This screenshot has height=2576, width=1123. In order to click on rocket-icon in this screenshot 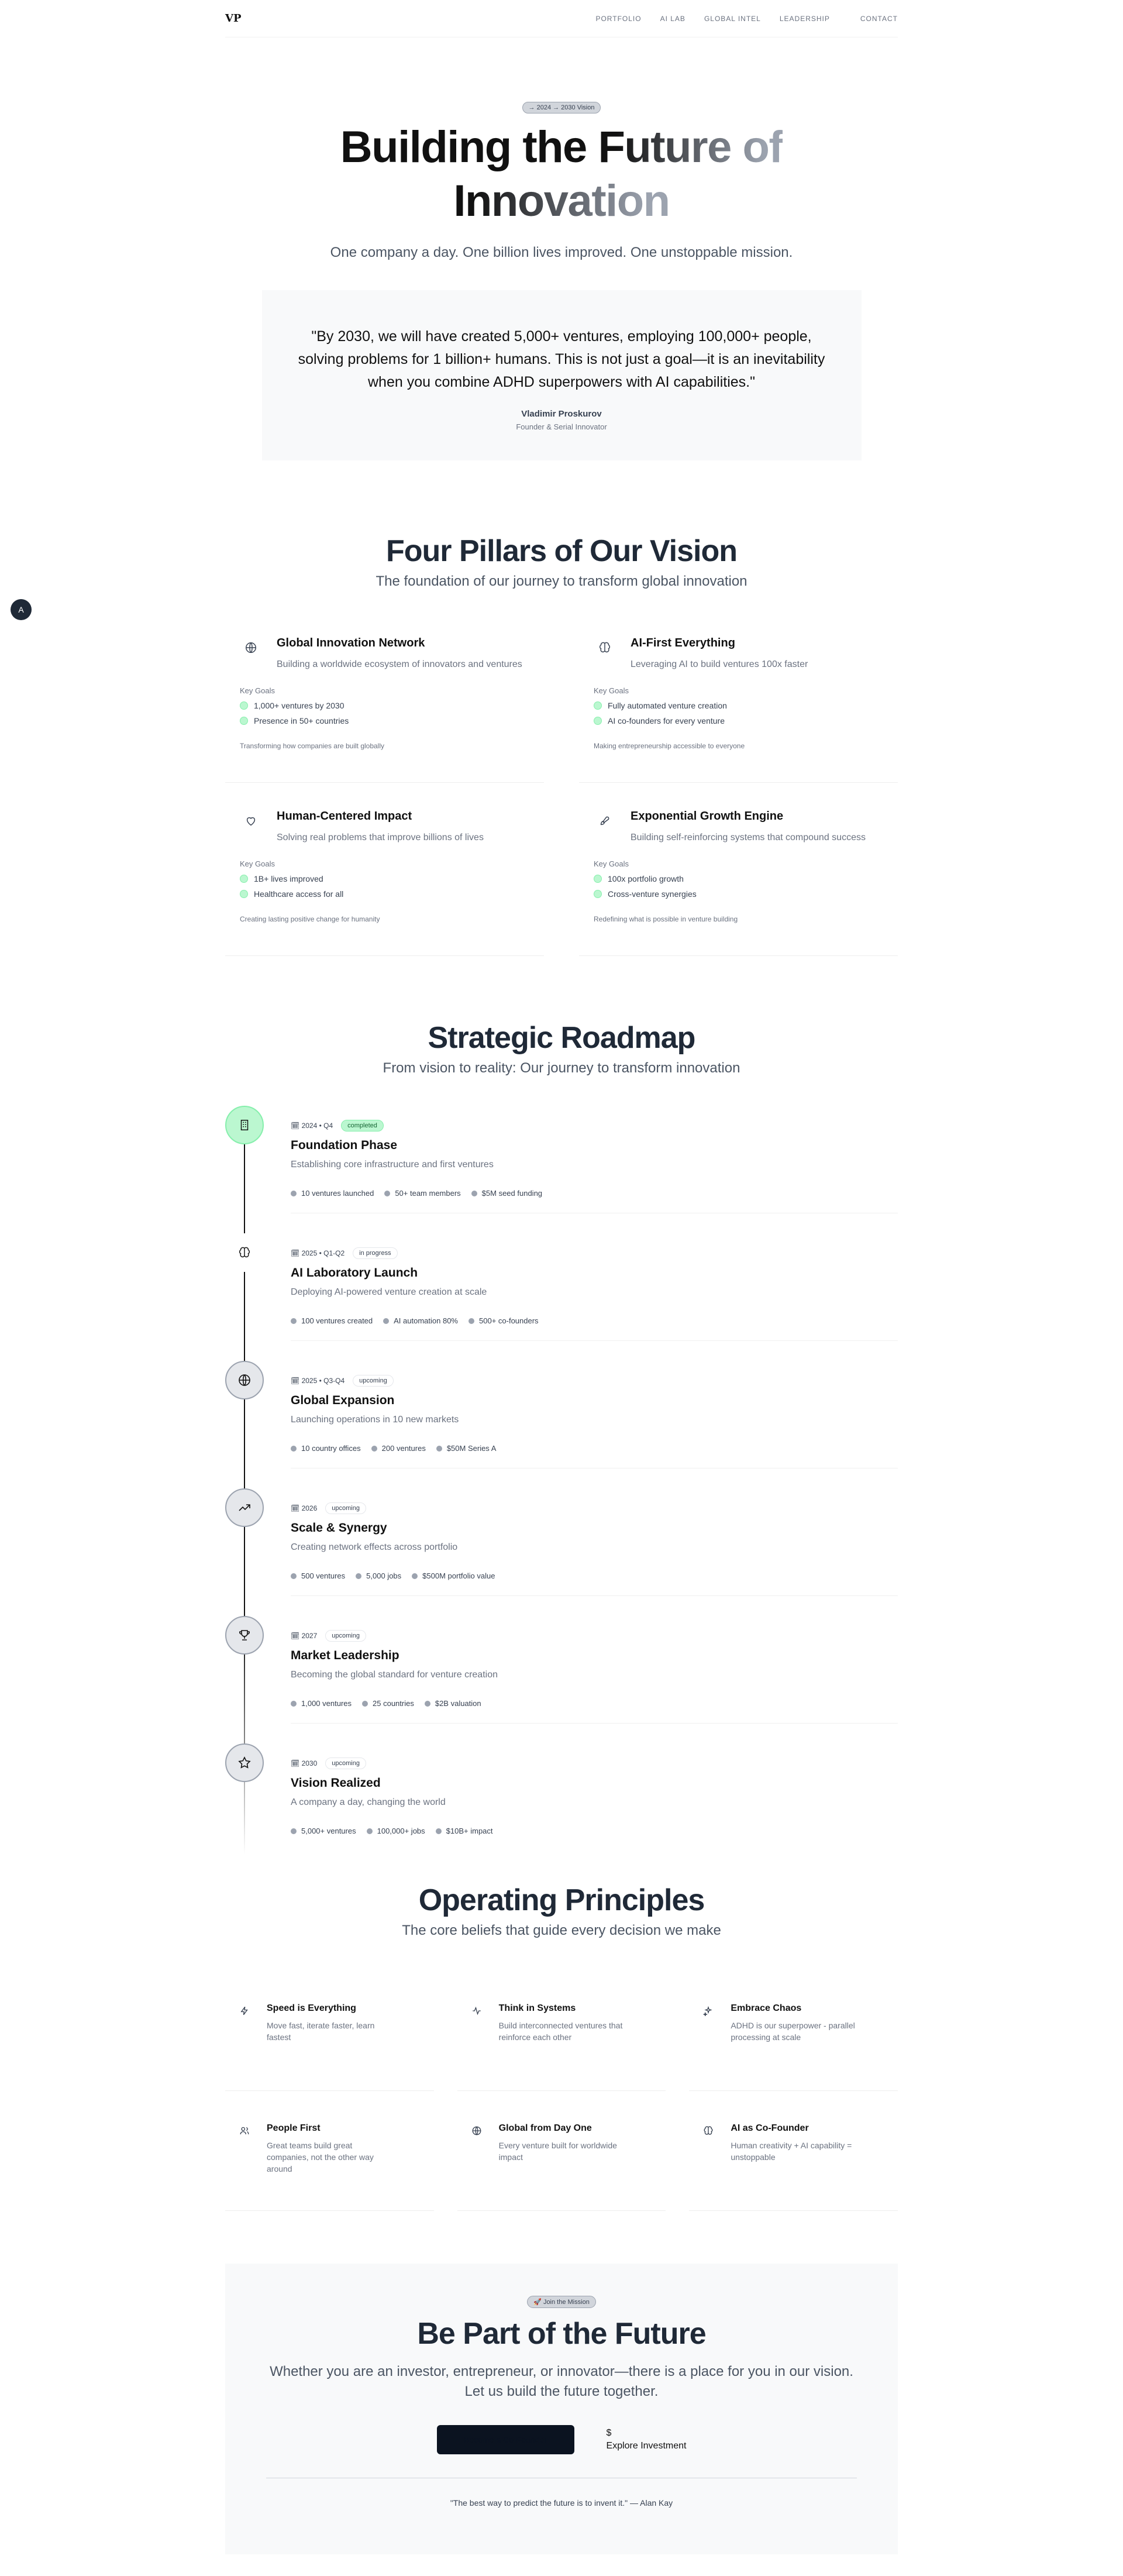, I will do `click(605, 821)`.